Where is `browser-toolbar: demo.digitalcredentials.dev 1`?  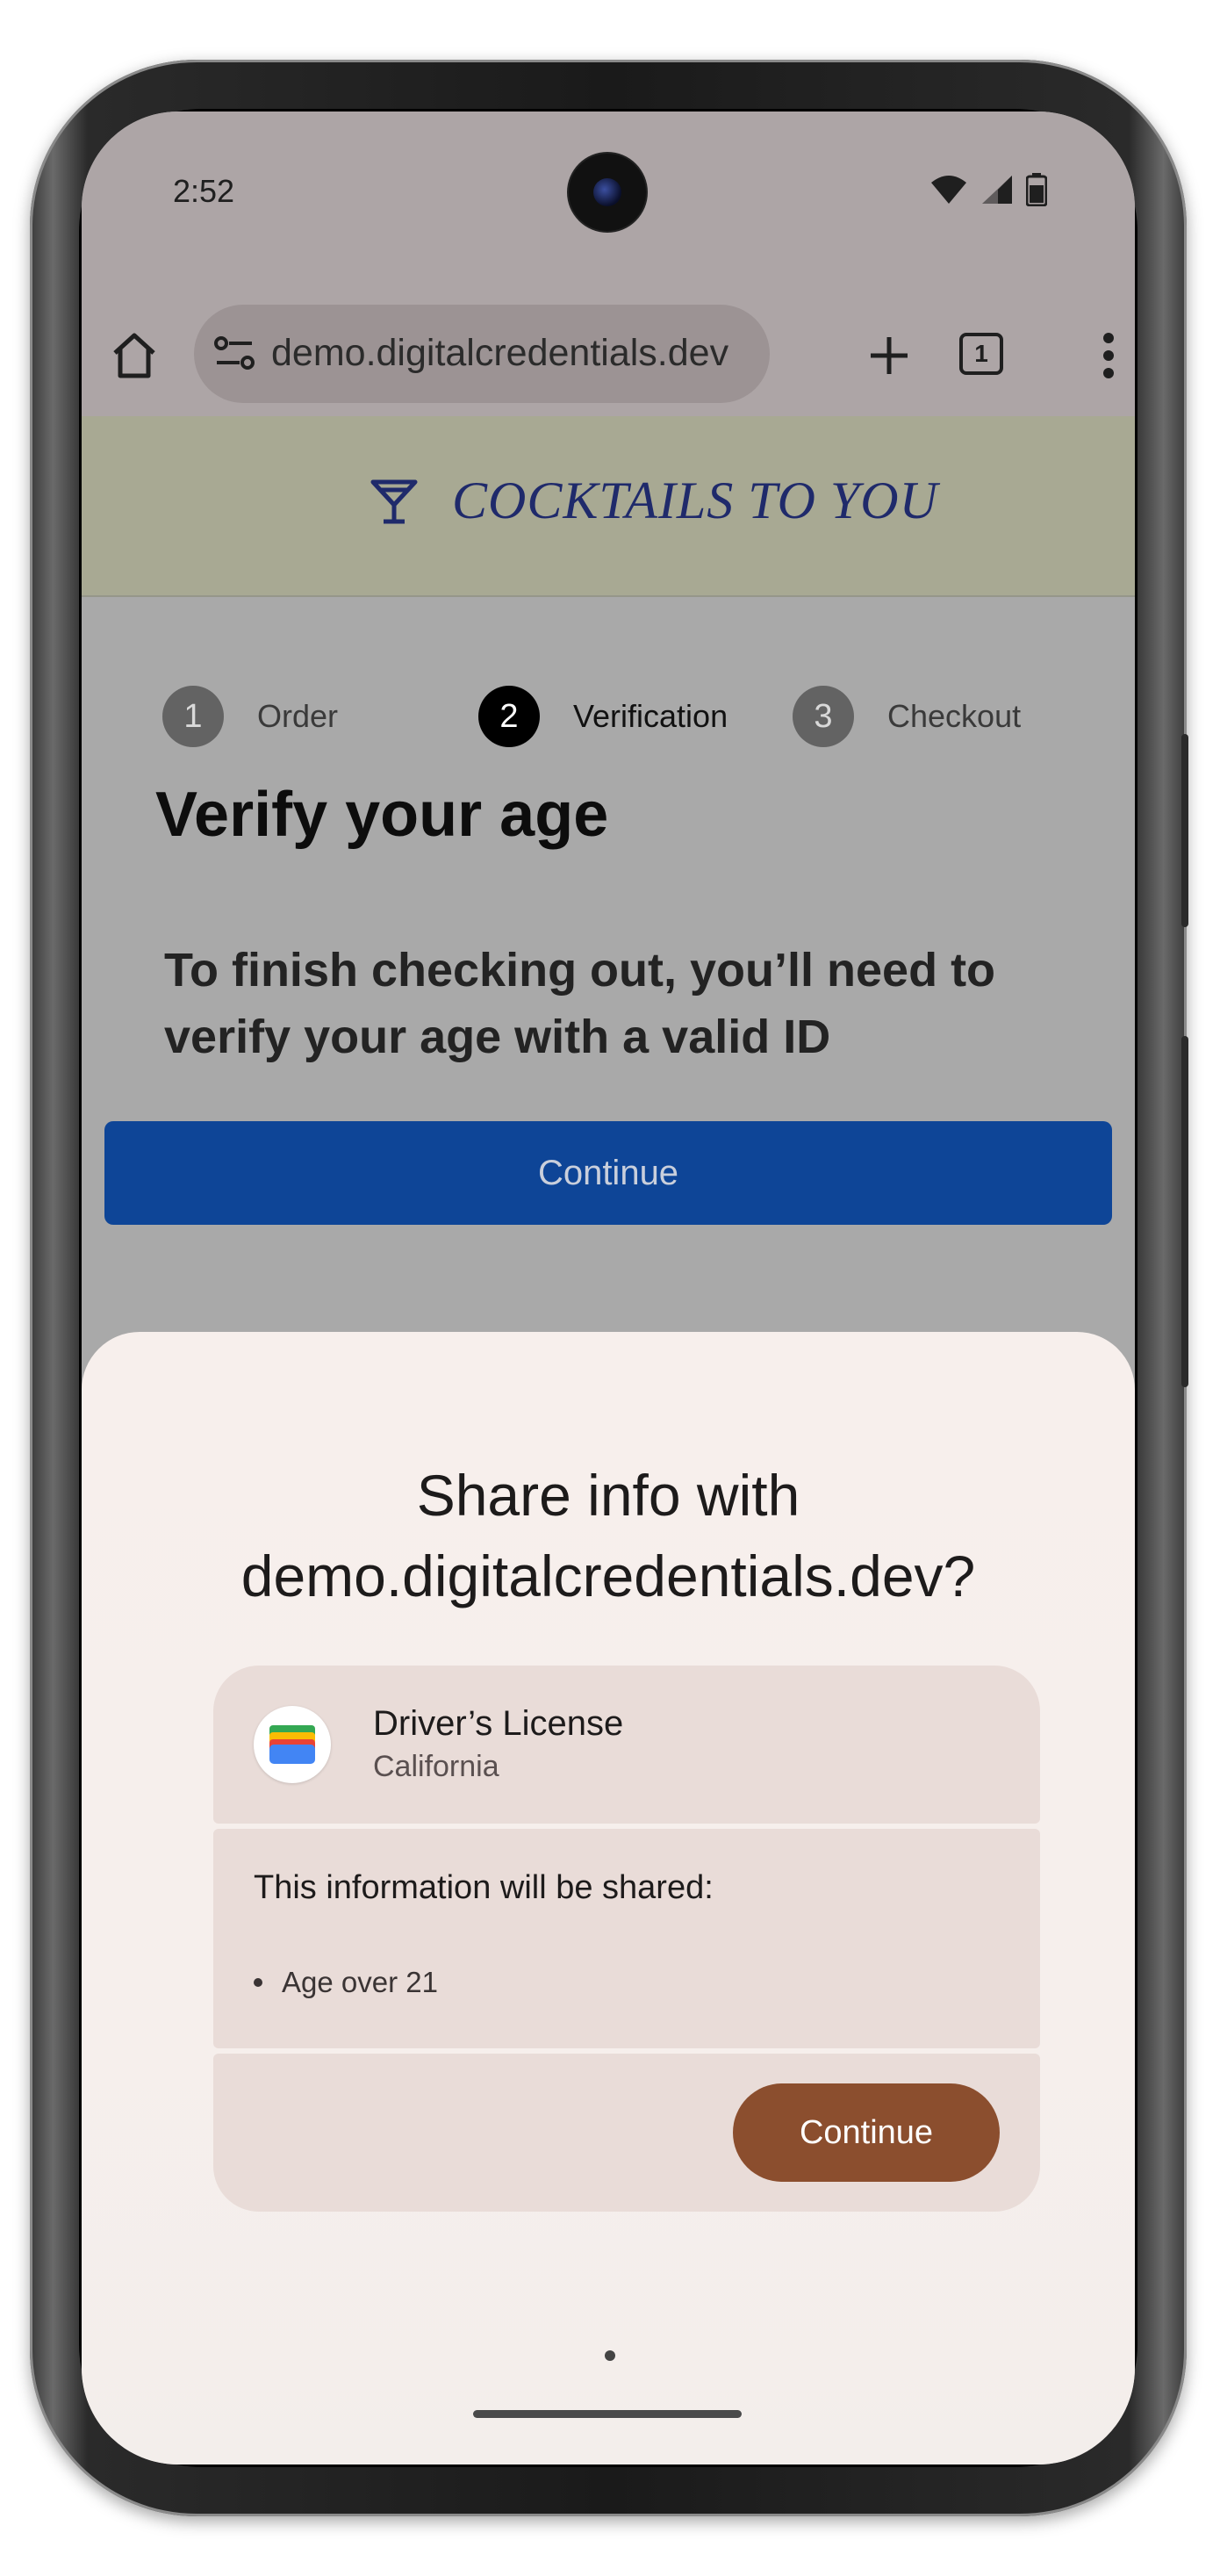
browser-toolbar: demo.digitalcredentials.dev 1 is located at coordinates (608, 356).